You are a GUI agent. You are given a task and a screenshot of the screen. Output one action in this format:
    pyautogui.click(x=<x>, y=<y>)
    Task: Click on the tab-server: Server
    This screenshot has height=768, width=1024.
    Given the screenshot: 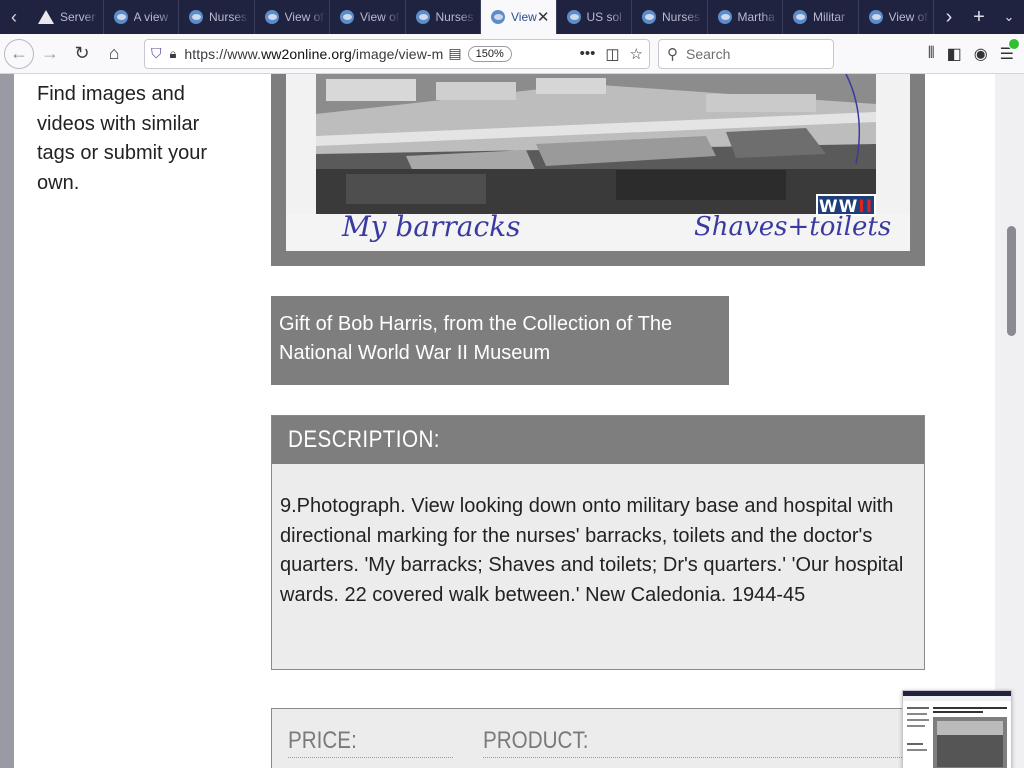 What is the action you would take?
    pyautogui.click(x=66, y=17)
    